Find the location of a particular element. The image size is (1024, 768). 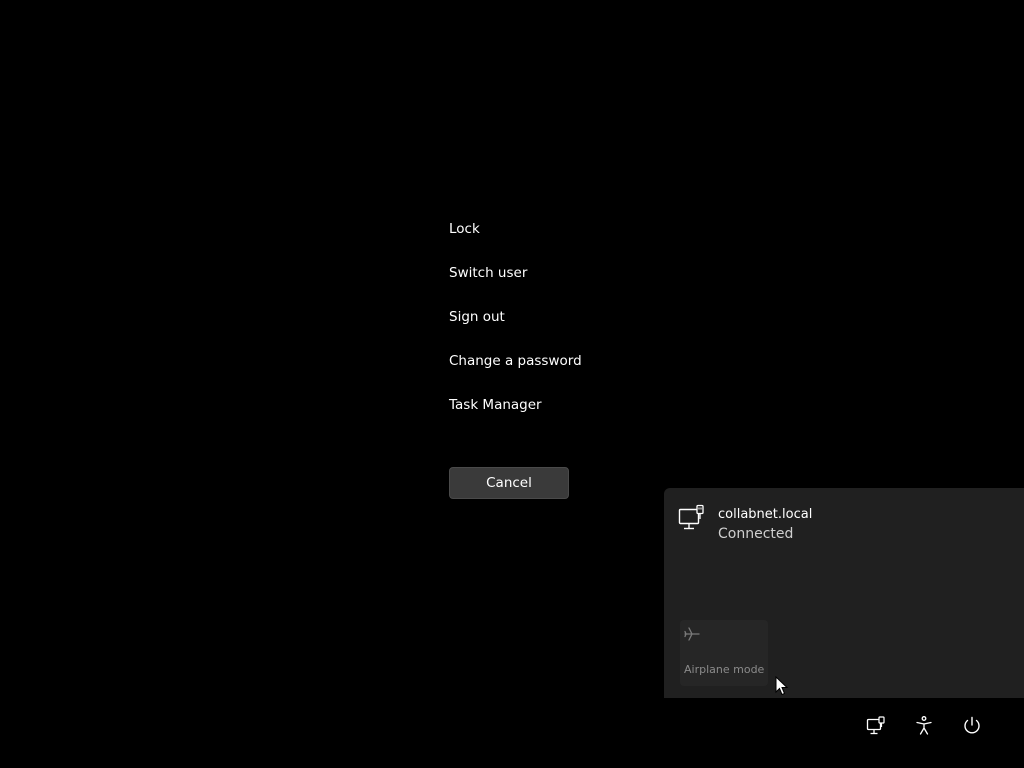

sign-out-option: Sign out is located at coordinates (569, 328).